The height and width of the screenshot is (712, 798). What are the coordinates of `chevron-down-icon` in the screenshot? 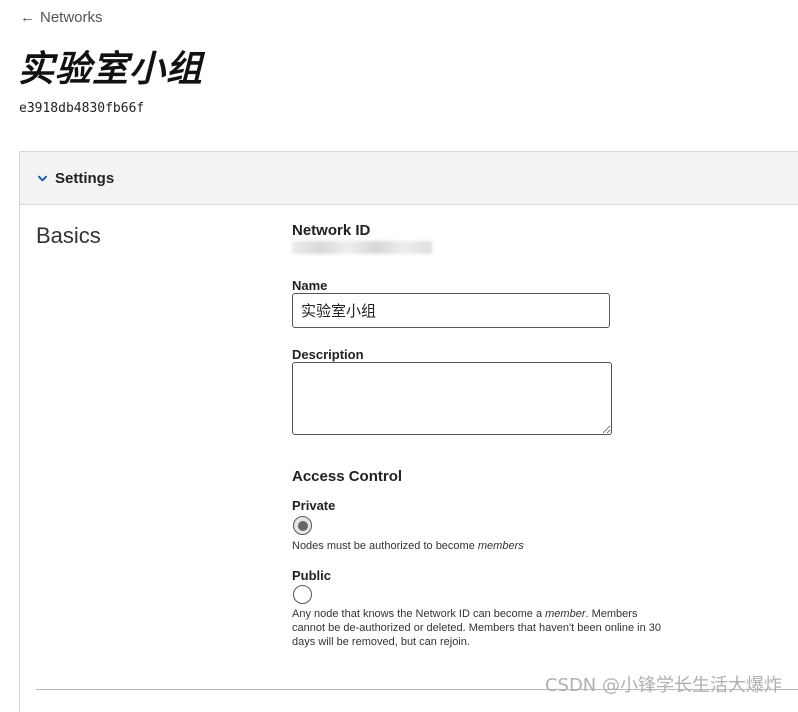 It's located at (42, 178).